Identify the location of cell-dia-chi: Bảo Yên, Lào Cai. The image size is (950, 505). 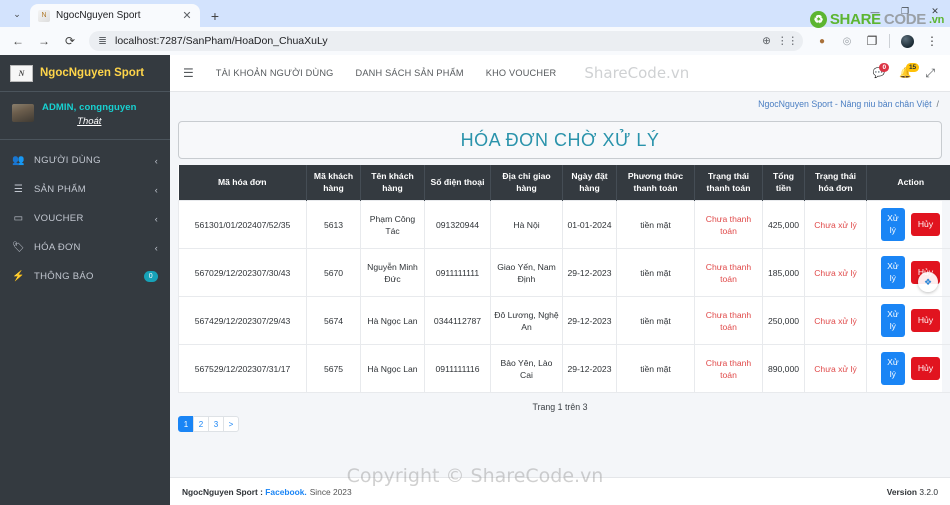
(526, 369).